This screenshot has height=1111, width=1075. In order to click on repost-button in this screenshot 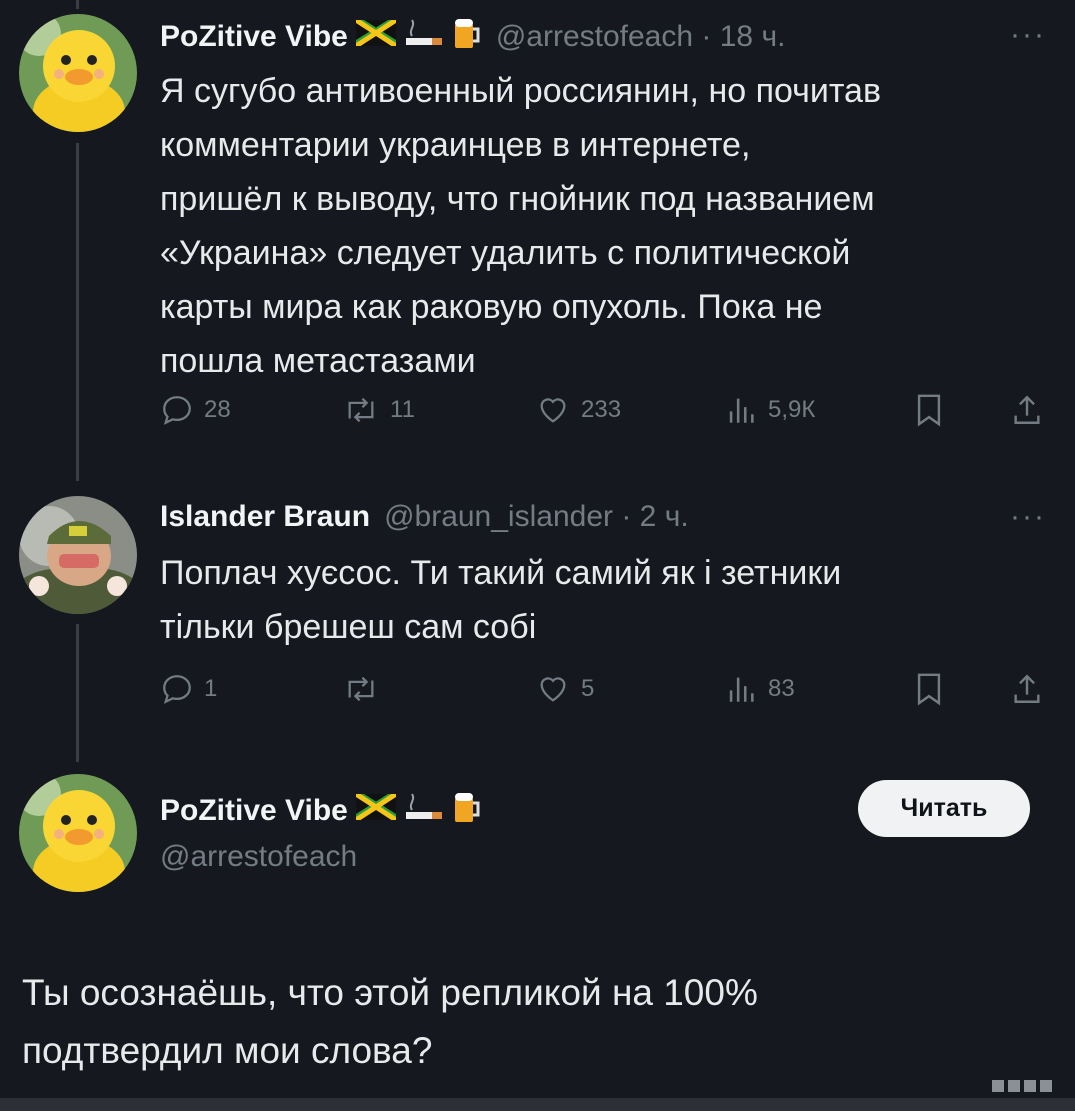, I will do `click(361, 689)`.